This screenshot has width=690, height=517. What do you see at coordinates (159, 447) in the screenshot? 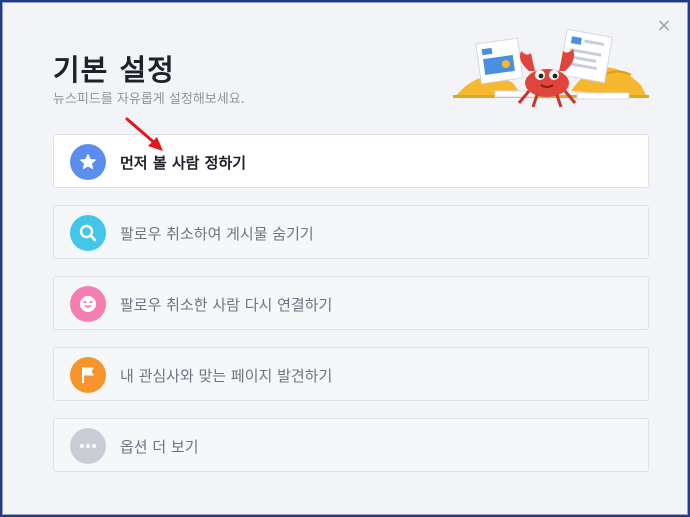
I see `option-label: 옵션 더 보기` at bounding box center [159, 447].